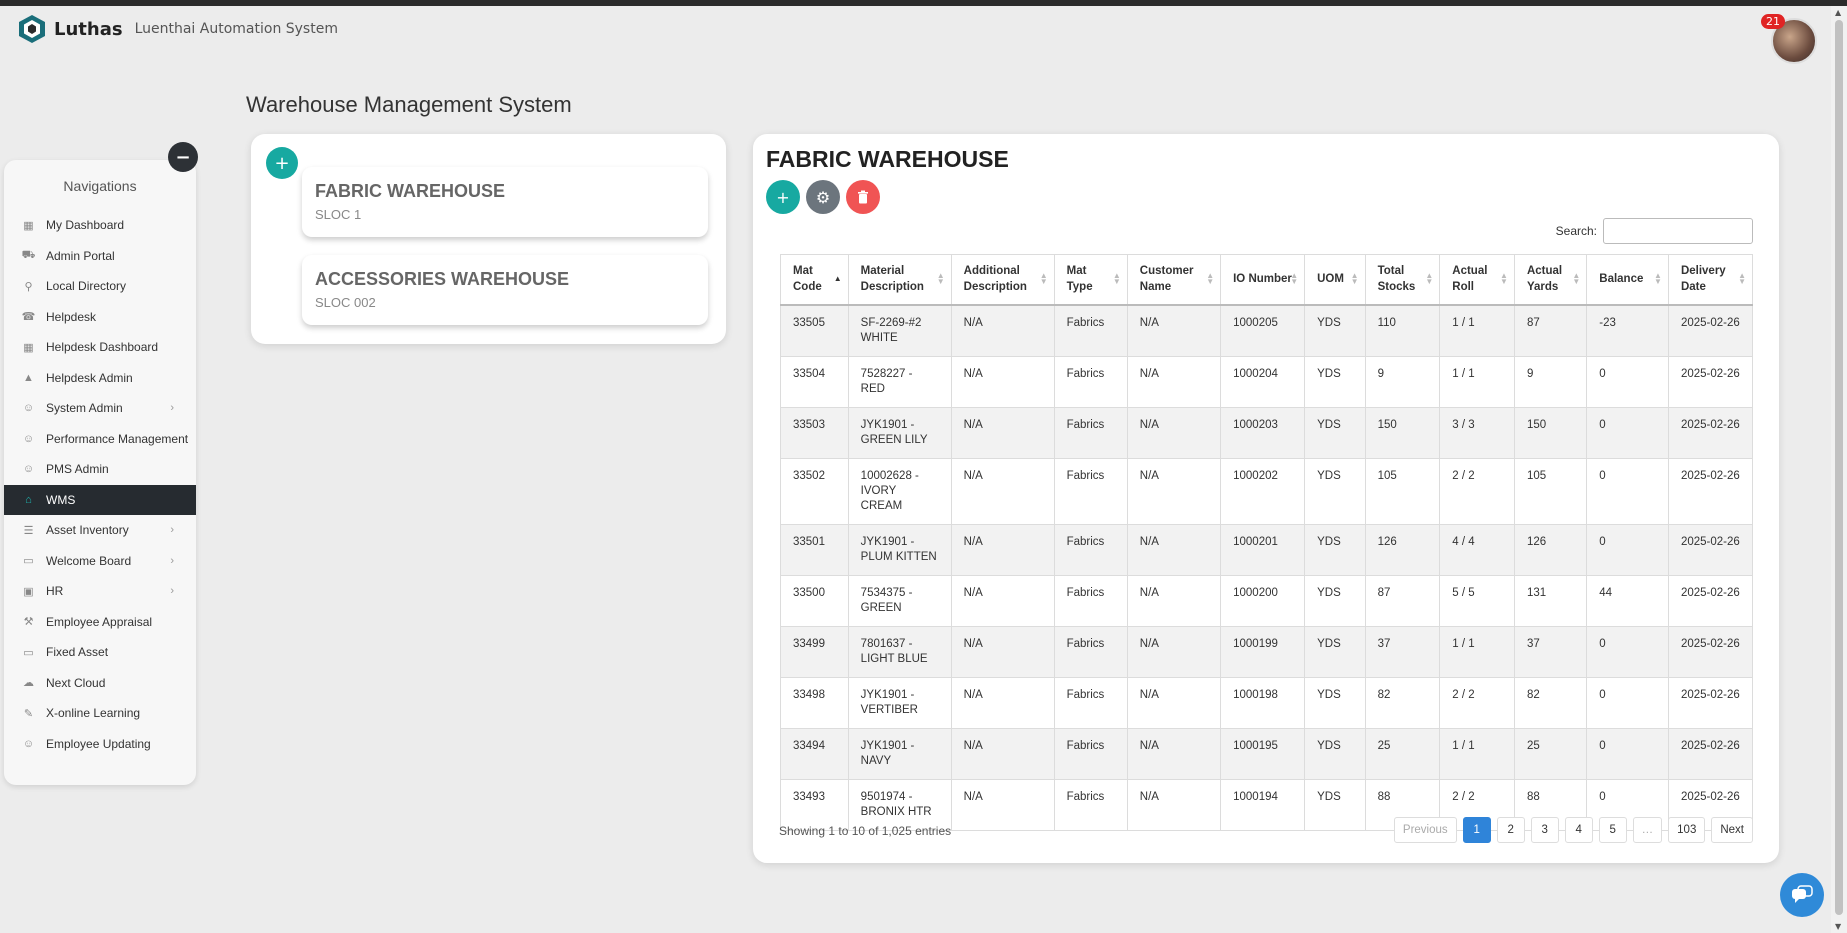 The image size is (1847, 933). I want to click on scroll-down-icon: ▼, so click(1838, 926).